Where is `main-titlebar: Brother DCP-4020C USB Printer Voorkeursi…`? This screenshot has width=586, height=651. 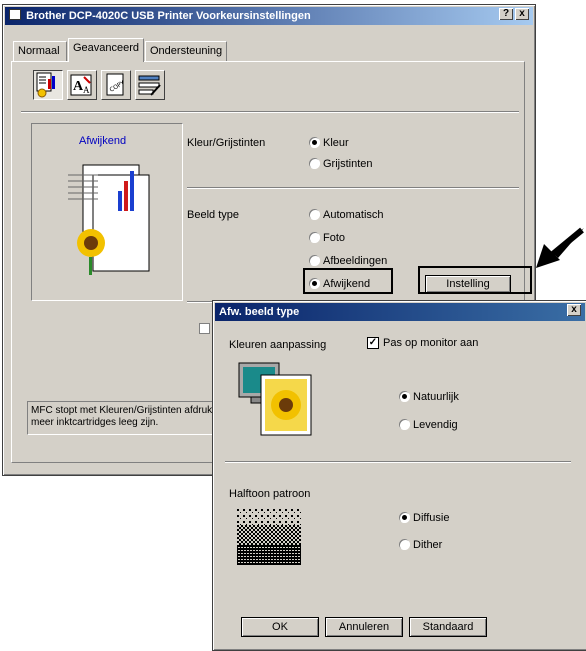 main-titlebar: Brother DCP-4020C USB Printer Voorkeursi… is located at coordinates (269, 16).